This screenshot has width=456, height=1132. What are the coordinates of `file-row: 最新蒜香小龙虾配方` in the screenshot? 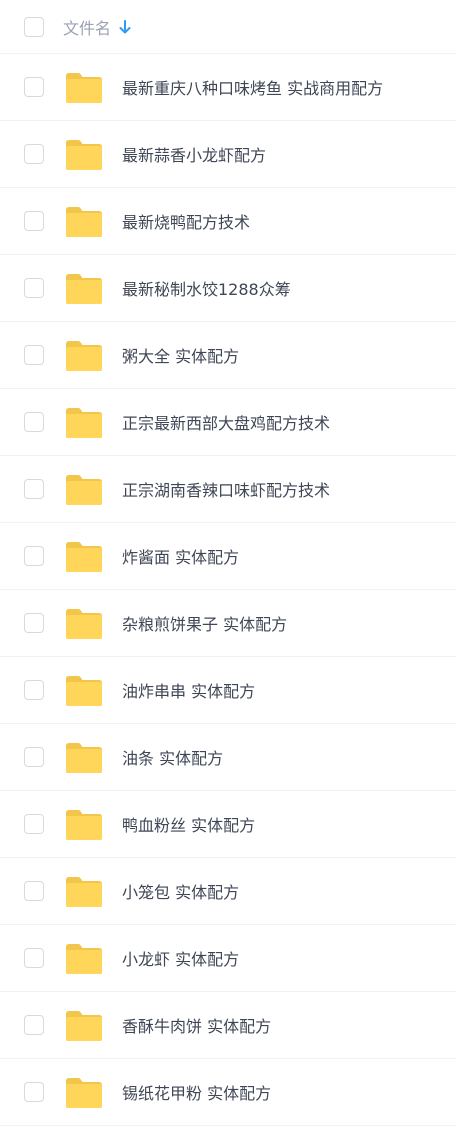 It's located at (228, 154).